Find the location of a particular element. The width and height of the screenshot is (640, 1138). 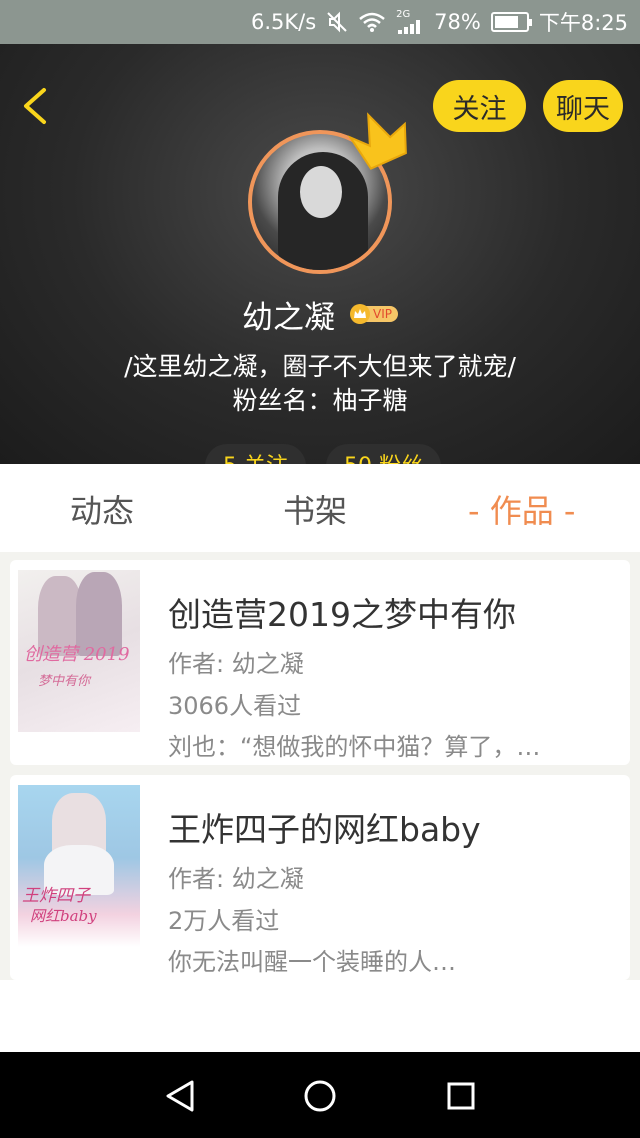

status-bar: 6.5K/s 2G 78% 下午8:25 is located at coordinates (320, 22).